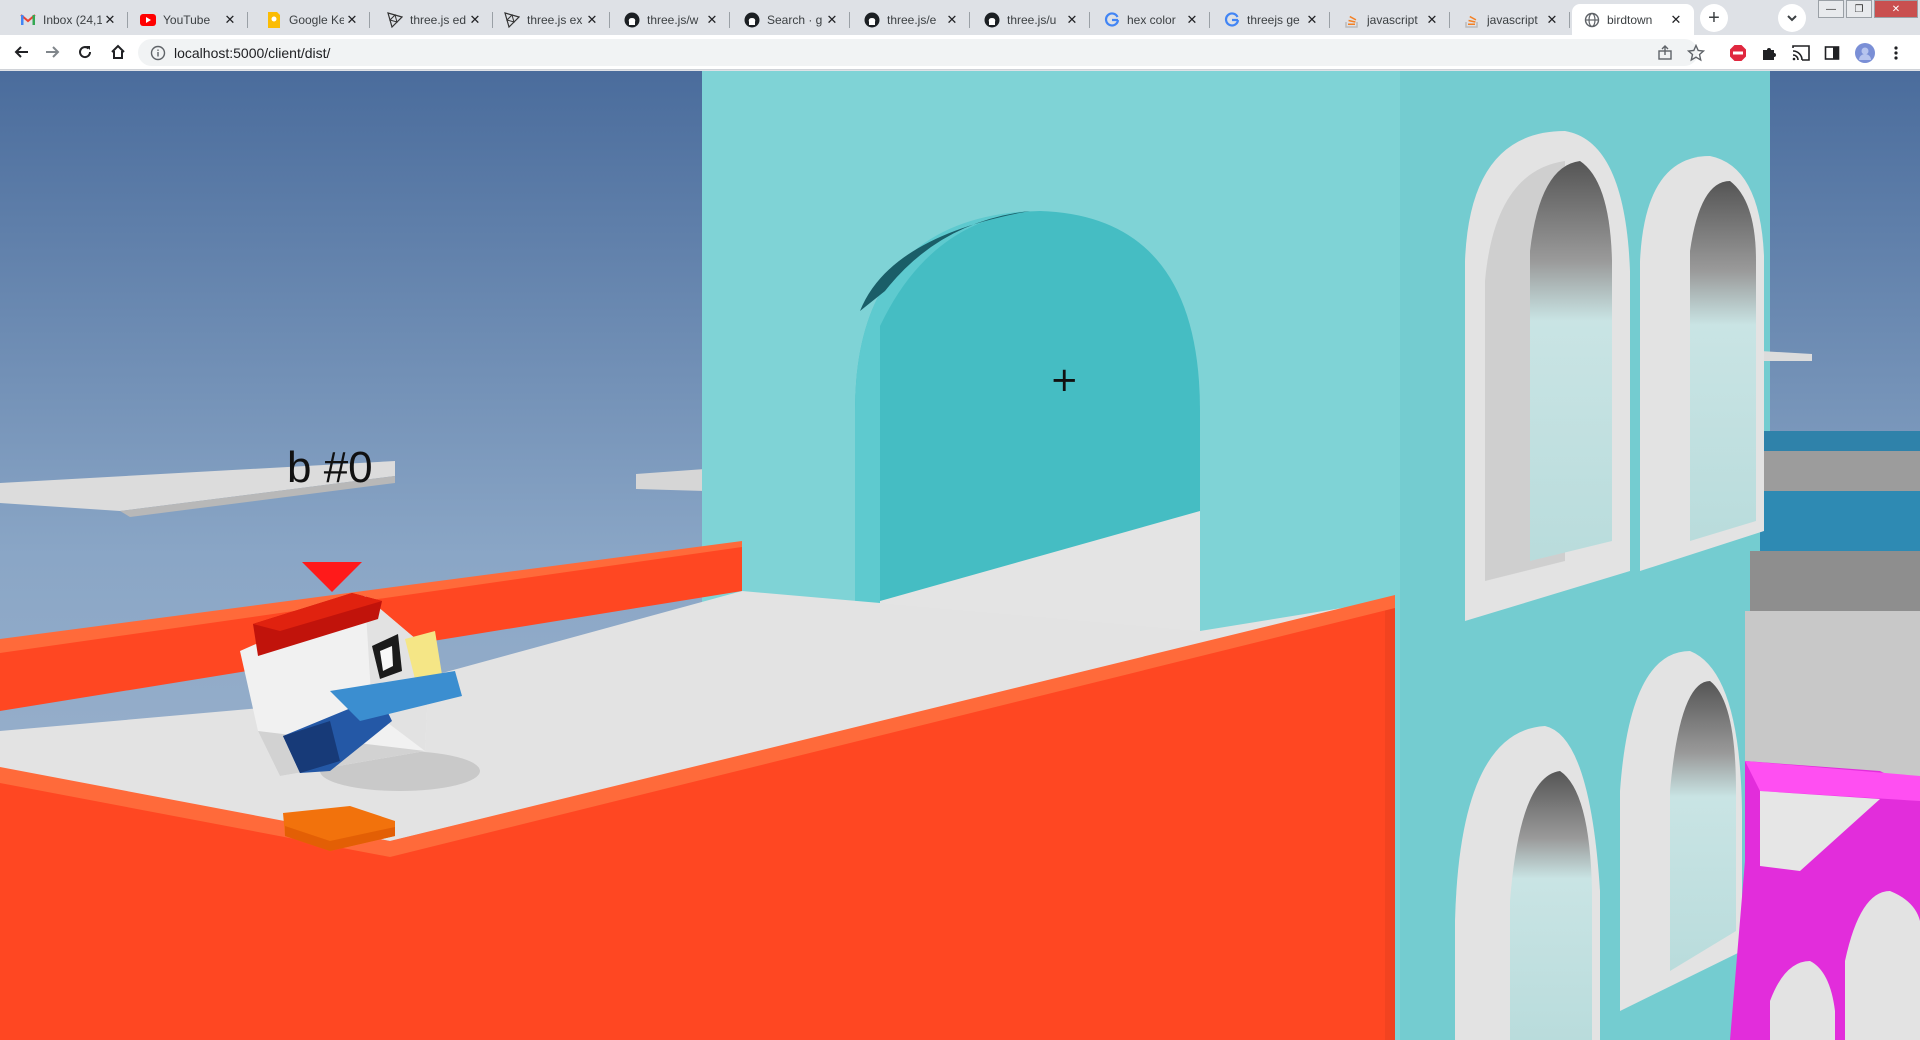  I want to click on google-keep-icon, so click(274, 19).